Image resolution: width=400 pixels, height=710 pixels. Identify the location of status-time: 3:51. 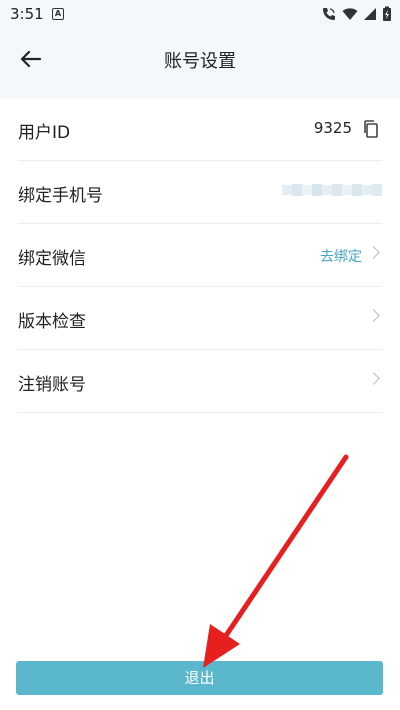
(27, 14).